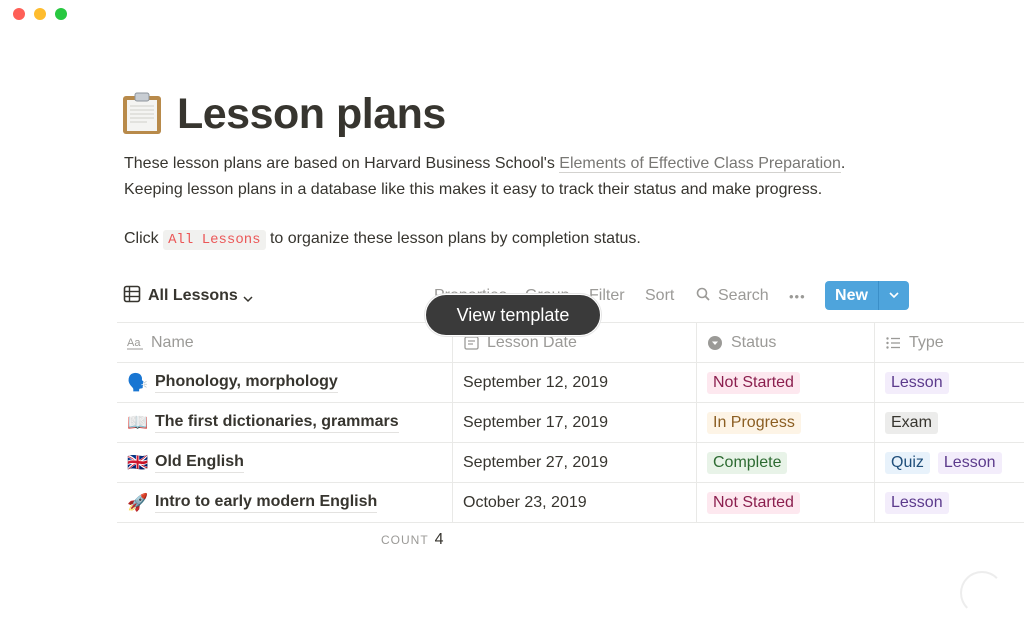 This screenshot has height=632, width=1024. I want to click on type-tag: Quiz, so click(907, 462).